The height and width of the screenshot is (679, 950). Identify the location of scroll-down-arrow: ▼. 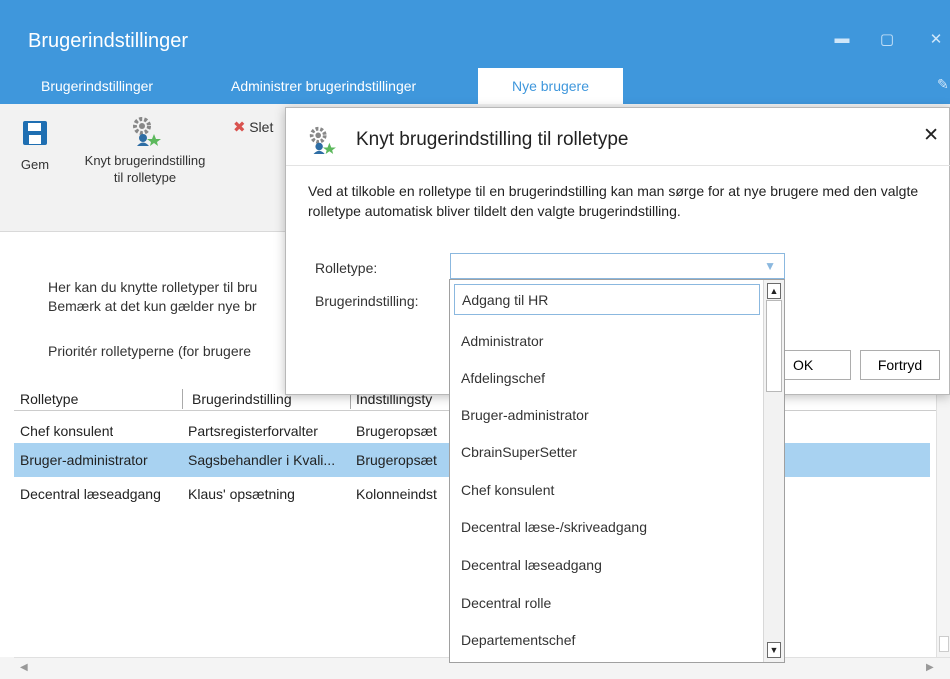
(774, 650).